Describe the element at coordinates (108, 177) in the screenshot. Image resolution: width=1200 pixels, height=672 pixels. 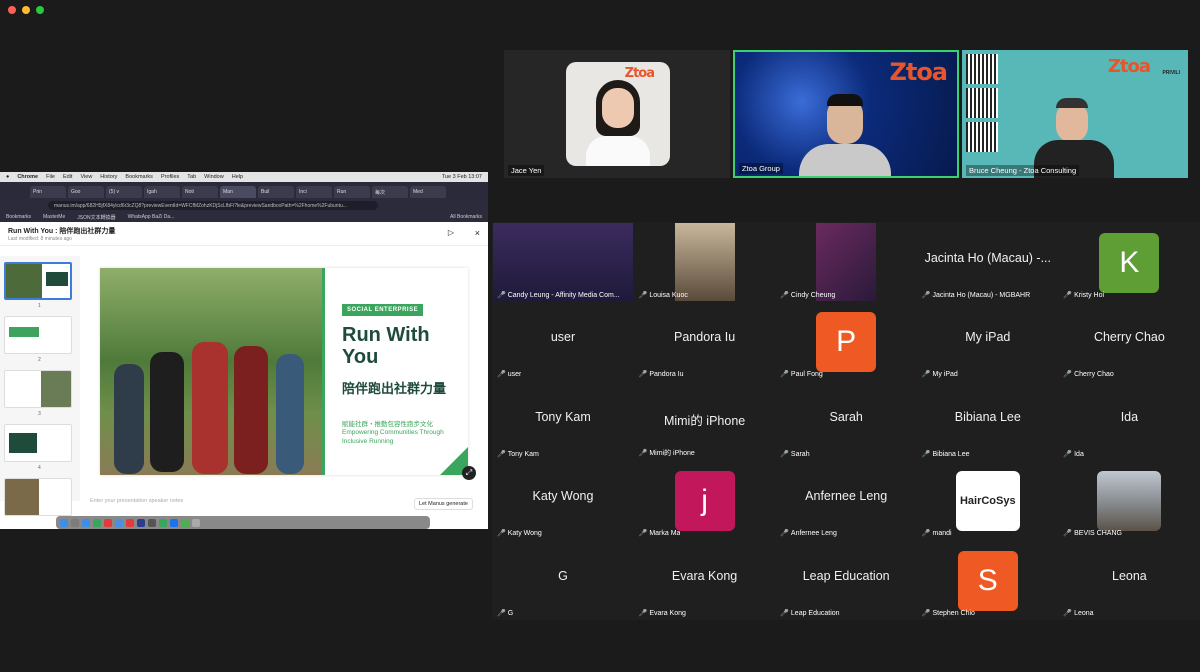
I see `menu-history: History` at that location.